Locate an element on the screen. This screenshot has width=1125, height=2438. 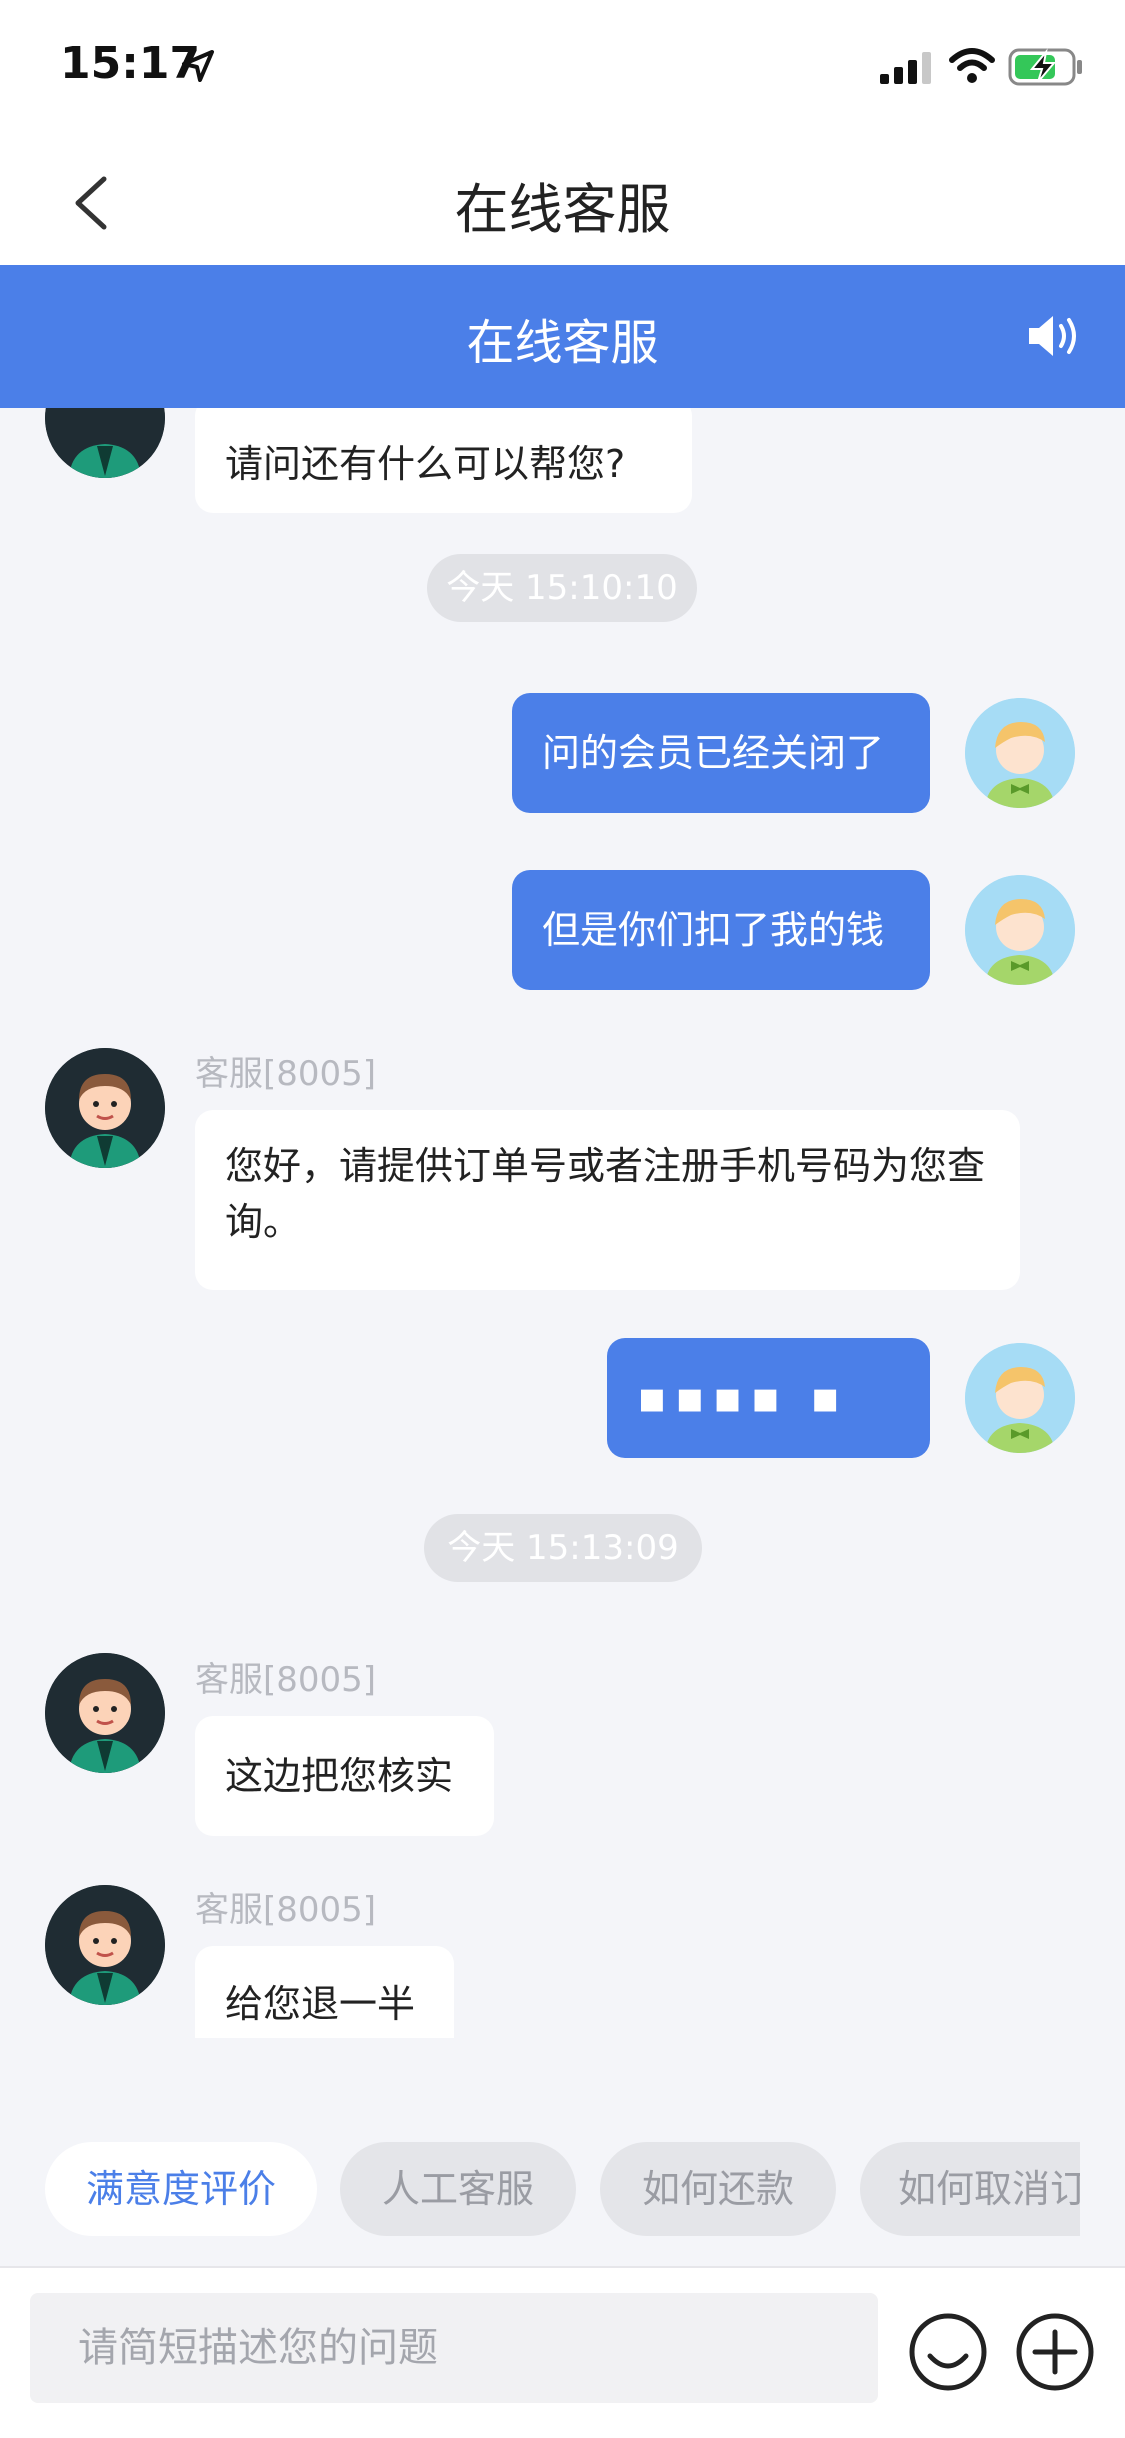
emoji-icon is located at coordinates (948, 2352).